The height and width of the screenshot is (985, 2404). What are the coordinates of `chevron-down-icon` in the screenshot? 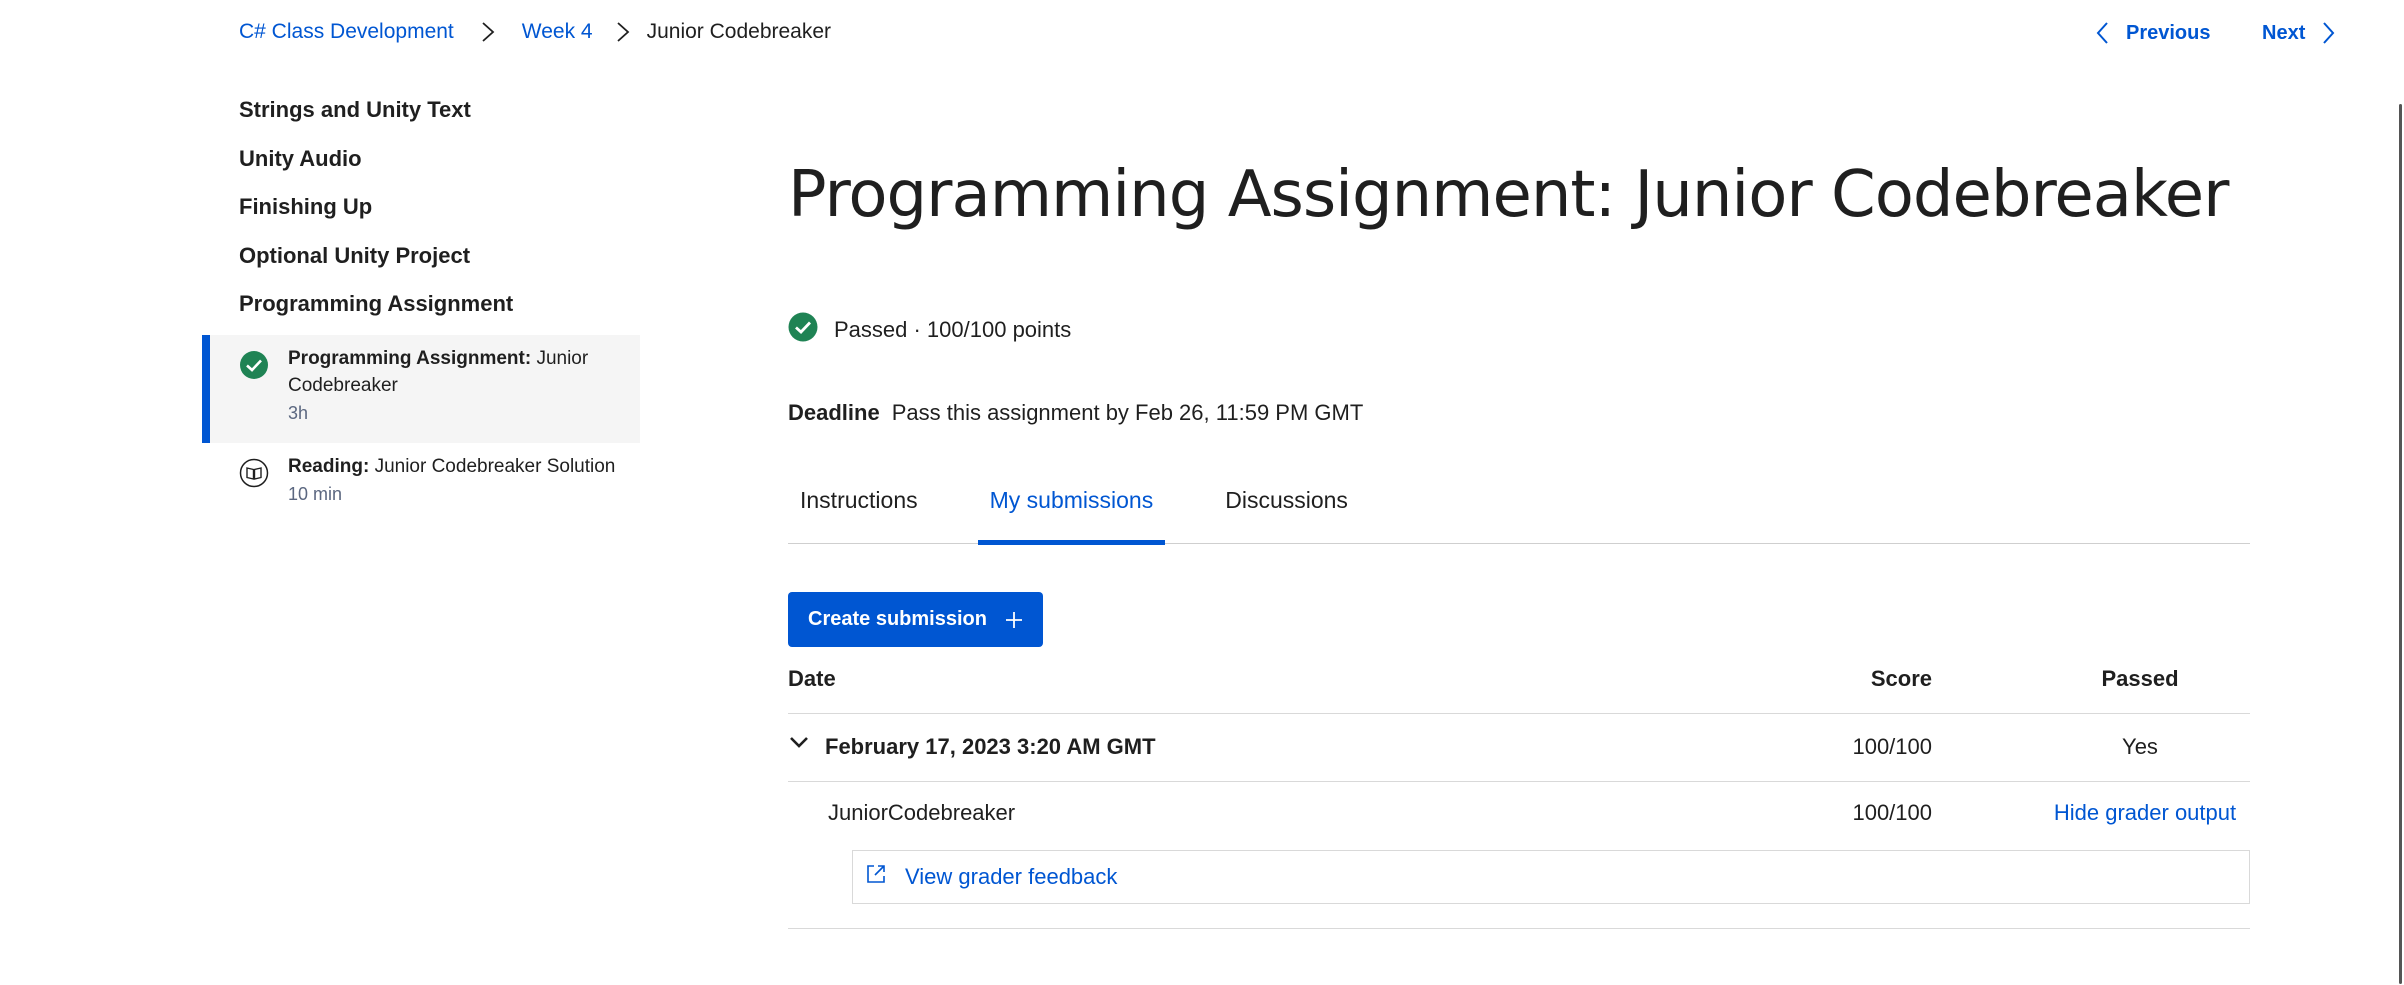 It's located at (799, 743).